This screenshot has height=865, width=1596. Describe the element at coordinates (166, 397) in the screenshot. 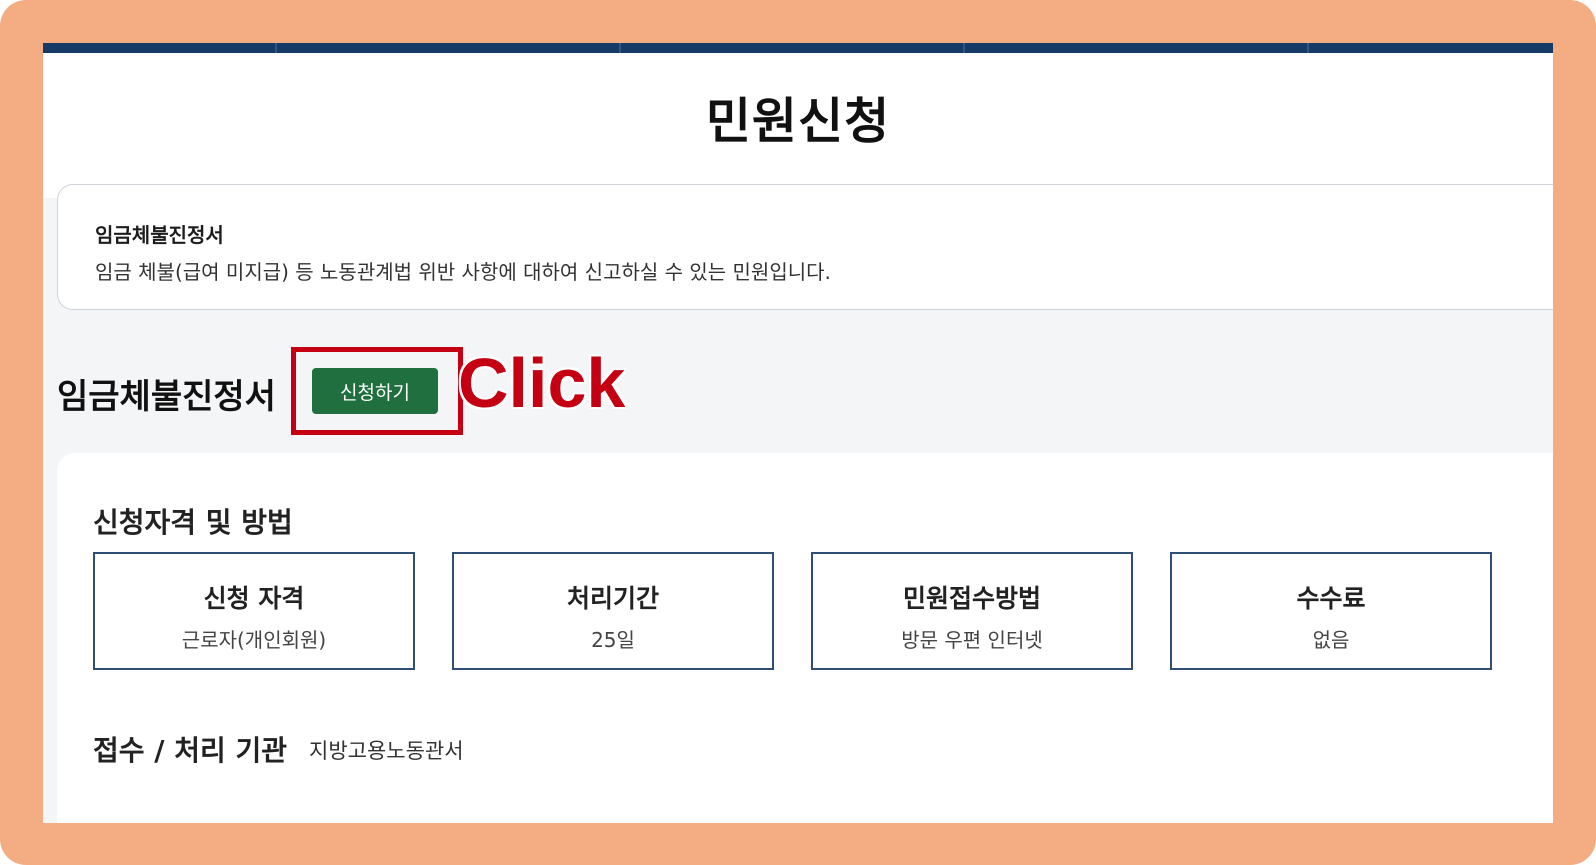

I see `application-title: 임금체불진정서` at that location.